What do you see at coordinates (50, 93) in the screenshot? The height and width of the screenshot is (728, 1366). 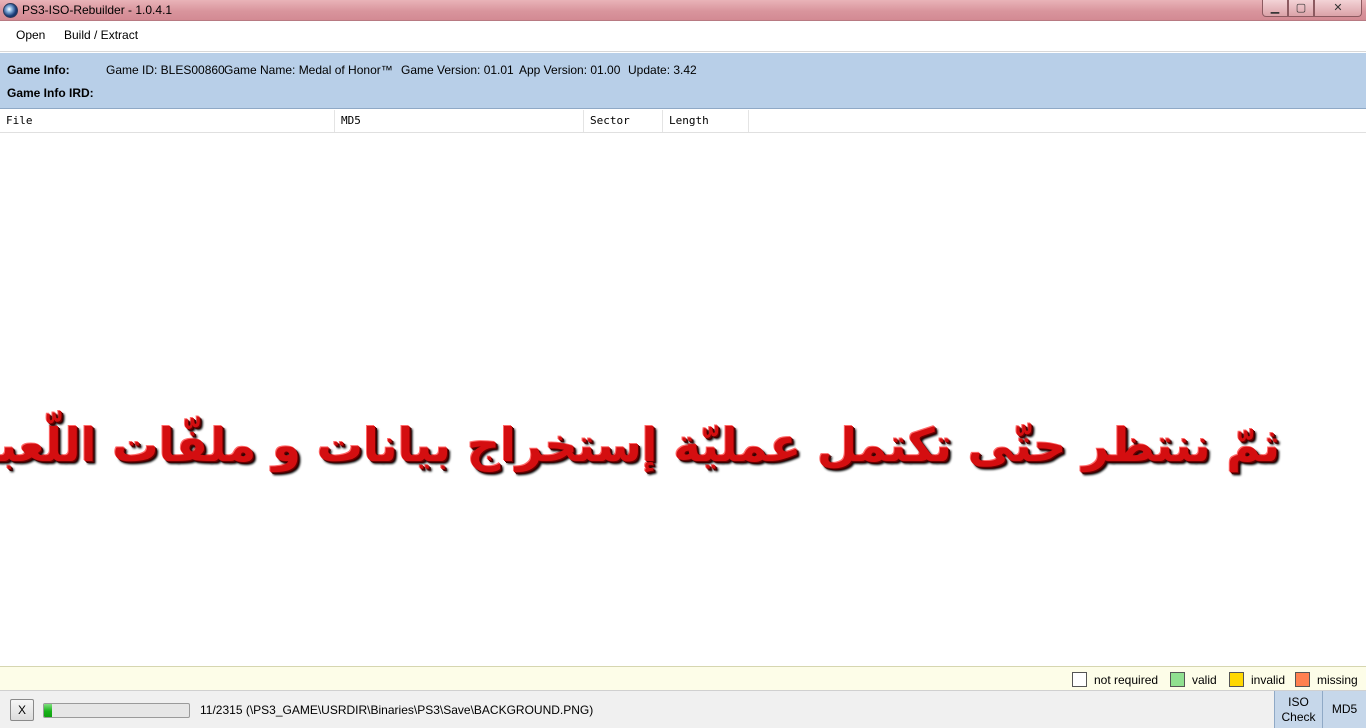 I see `game-info-ird-label: Game Info IRD:` at bounding box center [50, 93].